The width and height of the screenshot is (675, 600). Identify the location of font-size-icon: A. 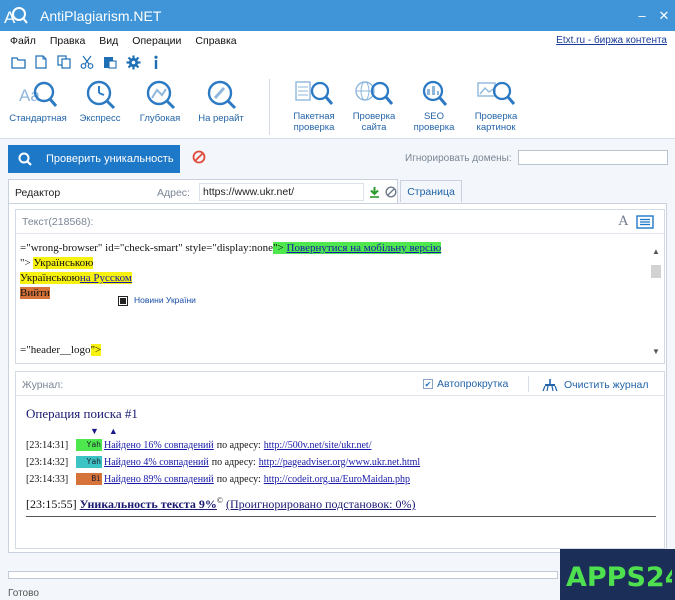
(623, 221).